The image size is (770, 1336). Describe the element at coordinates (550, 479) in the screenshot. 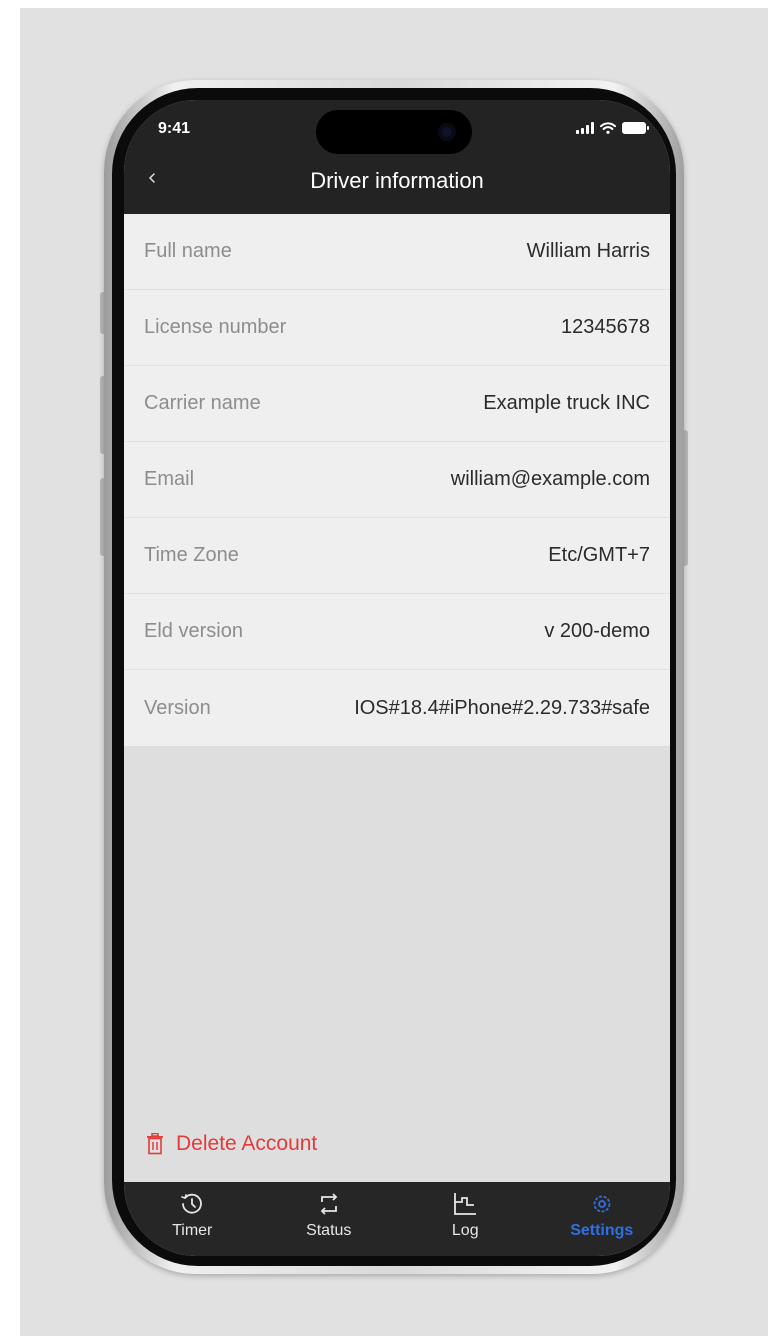

I see `info-value: william@example.com` at that location.